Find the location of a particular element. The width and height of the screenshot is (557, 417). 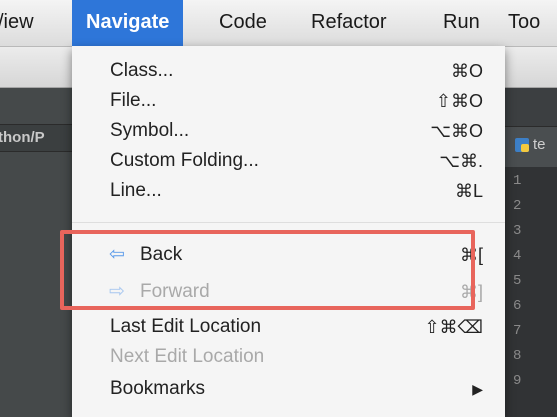

menu-item-shortcut: ⌥⌘O is located at coordinates (456, 131).